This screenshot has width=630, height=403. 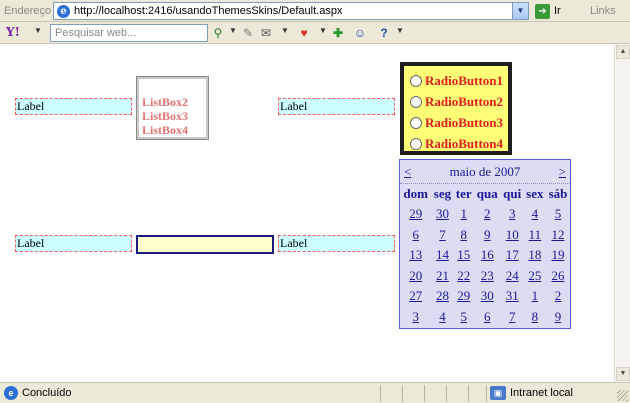 I want to click on vertical-scrollbar: ▲ ▼, so click(x=622, y=213).